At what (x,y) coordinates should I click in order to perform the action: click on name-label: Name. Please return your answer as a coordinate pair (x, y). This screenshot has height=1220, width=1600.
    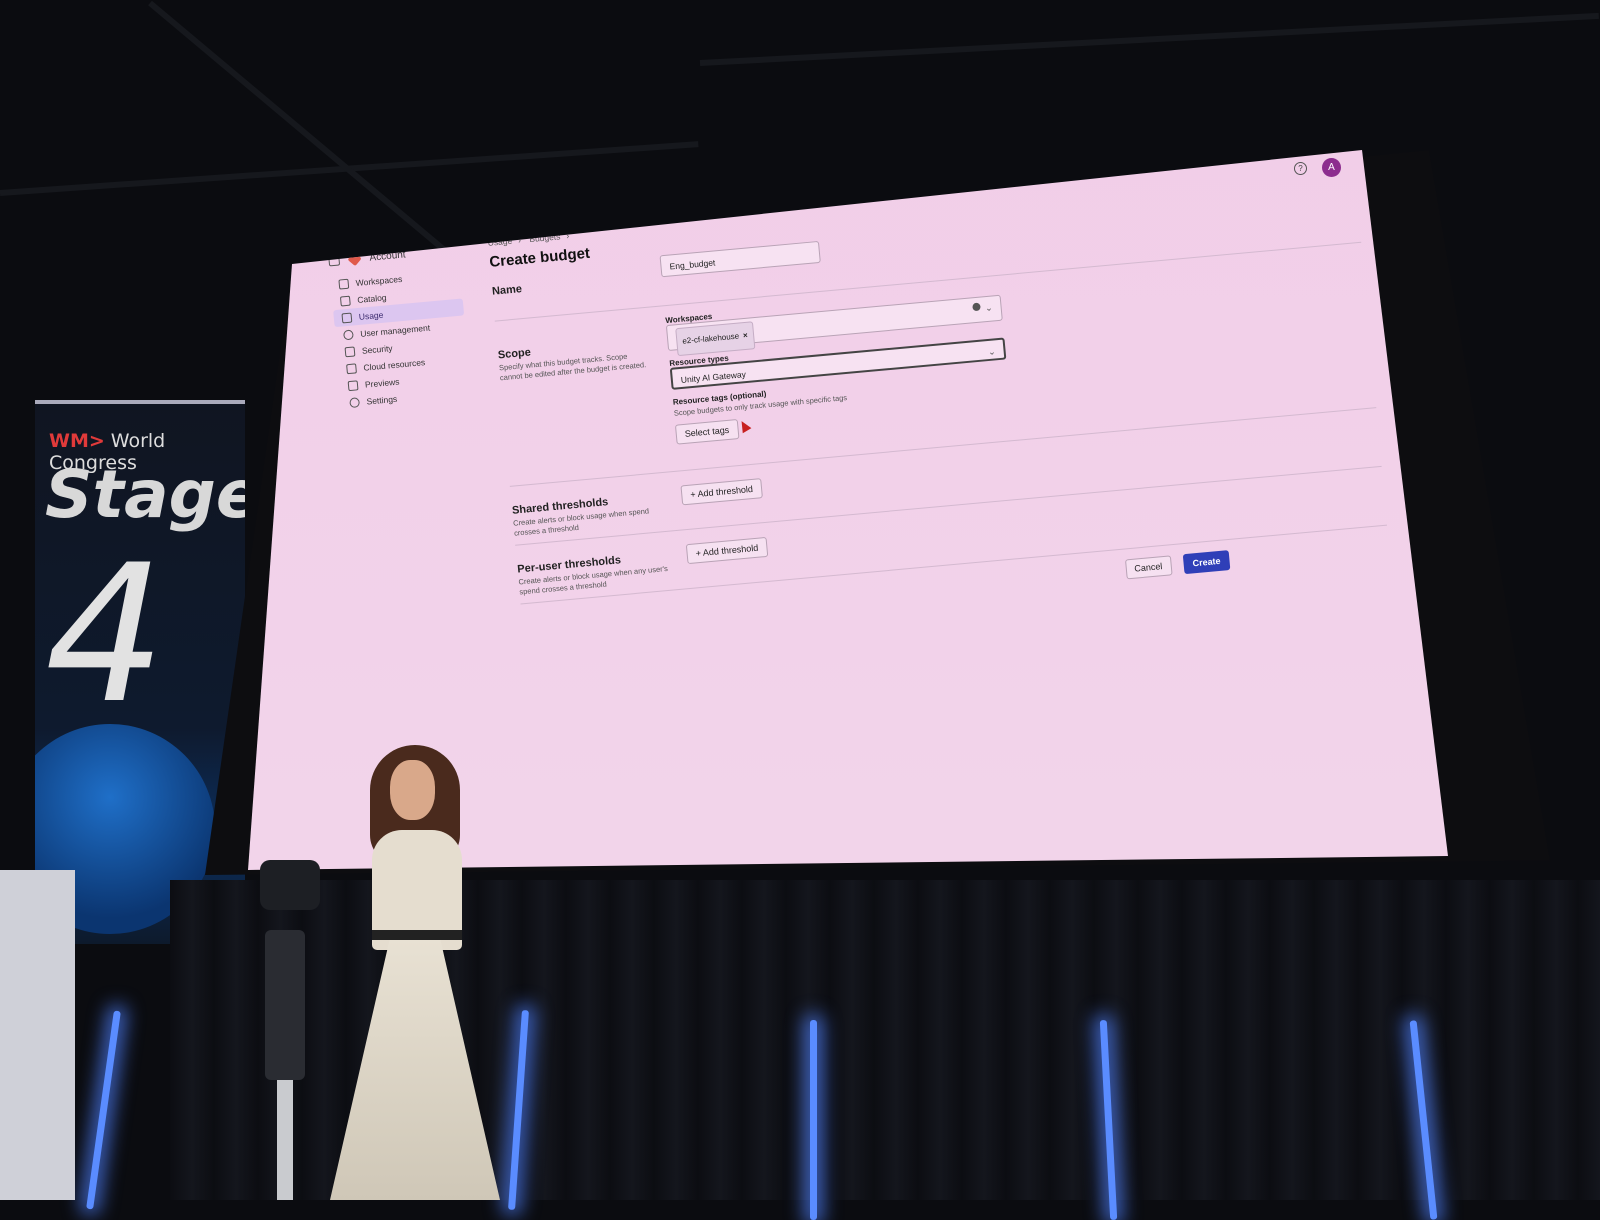
    Looking at the image, I should click on (507, 290).